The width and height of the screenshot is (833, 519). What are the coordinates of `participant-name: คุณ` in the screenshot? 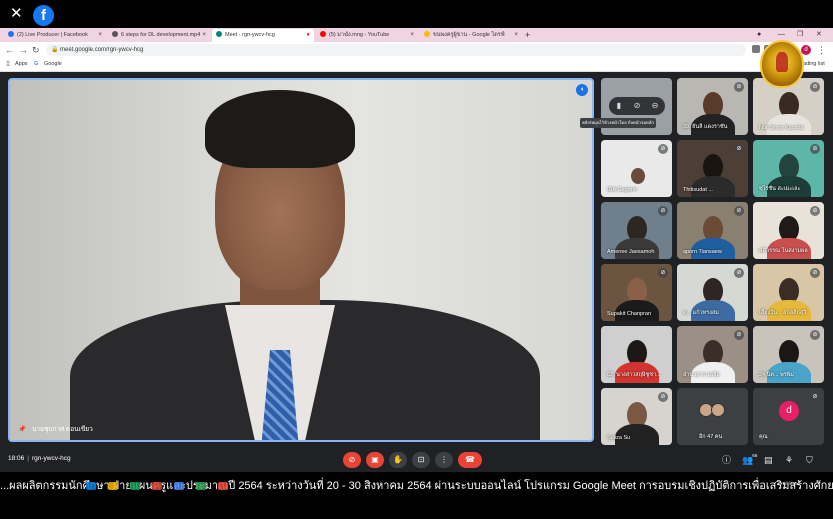 It's located at (763, 437).